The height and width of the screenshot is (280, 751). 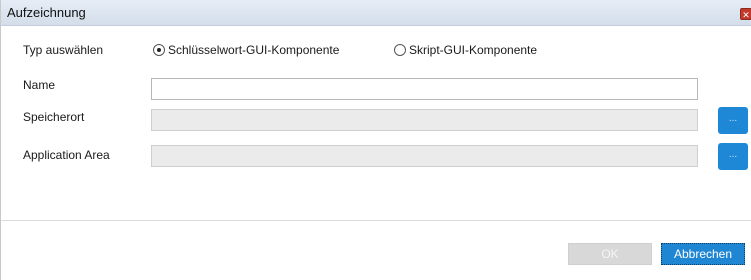 I want to click on title-bar: Aufzeichnung ✕, so click(x=376, y=13).